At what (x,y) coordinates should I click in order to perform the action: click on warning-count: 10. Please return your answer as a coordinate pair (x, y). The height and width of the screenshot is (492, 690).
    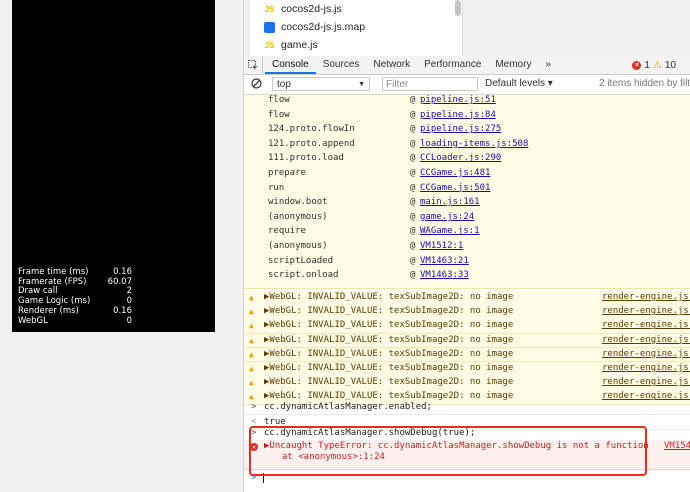
    Looking at the image, I should click on (670, 65).